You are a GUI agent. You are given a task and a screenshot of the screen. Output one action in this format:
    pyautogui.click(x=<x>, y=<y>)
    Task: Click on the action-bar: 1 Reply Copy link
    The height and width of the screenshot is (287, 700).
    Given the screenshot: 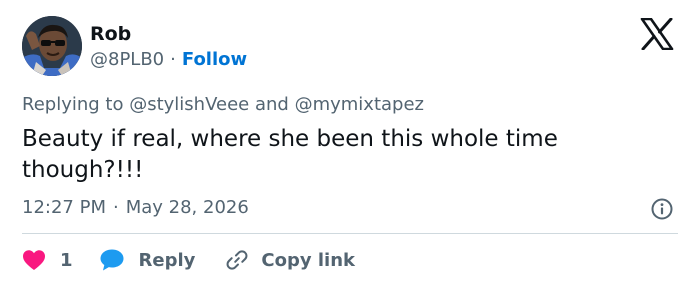 What is the action you would take?
    pyautogui.click(x=188, y=260)
    